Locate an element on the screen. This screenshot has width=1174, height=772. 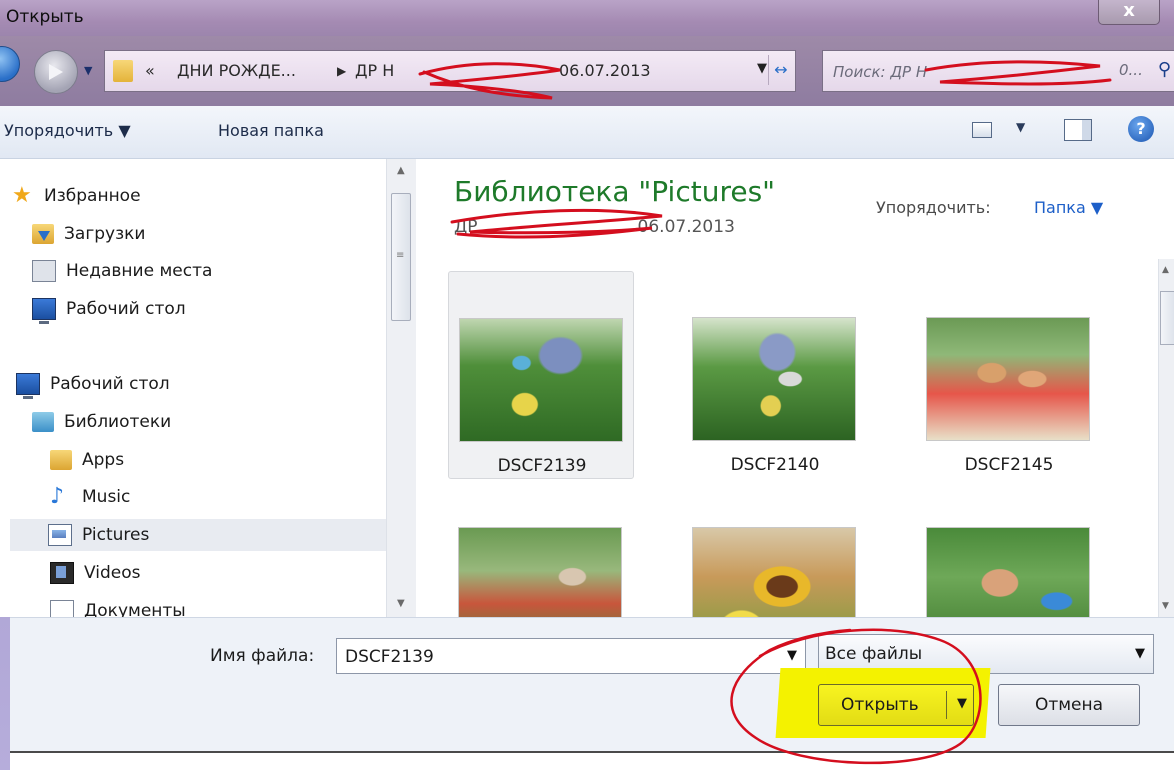
library-subtitle-prefix: ДР is located at coordinates (466, 227).